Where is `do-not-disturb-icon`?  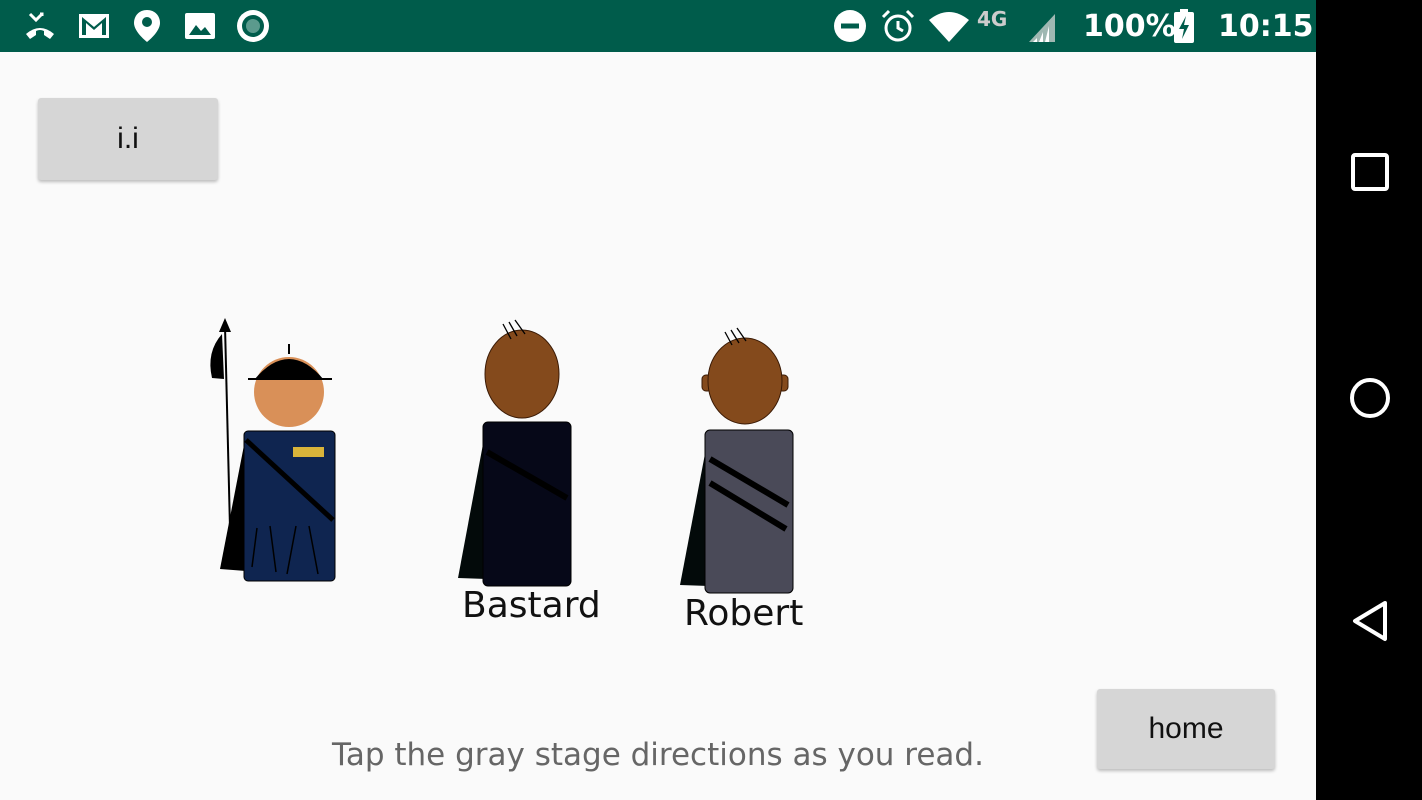
do-not-disturb-icon is located at coordinates (850, 26).